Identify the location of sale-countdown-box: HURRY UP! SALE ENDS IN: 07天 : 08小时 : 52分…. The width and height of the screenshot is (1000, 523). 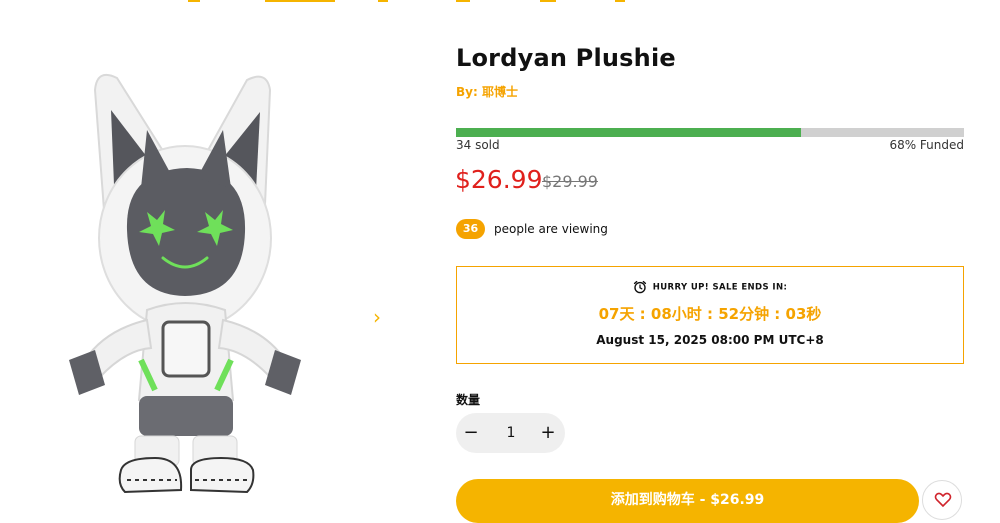
(710, 315).